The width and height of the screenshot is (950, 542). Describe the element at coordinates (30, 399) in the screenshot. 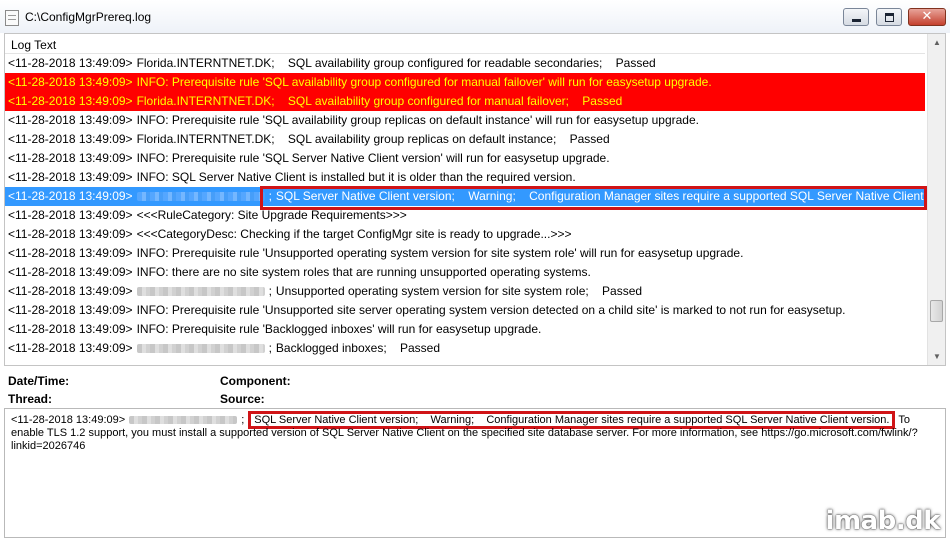

I see `thread-label: Thread:` at that location.